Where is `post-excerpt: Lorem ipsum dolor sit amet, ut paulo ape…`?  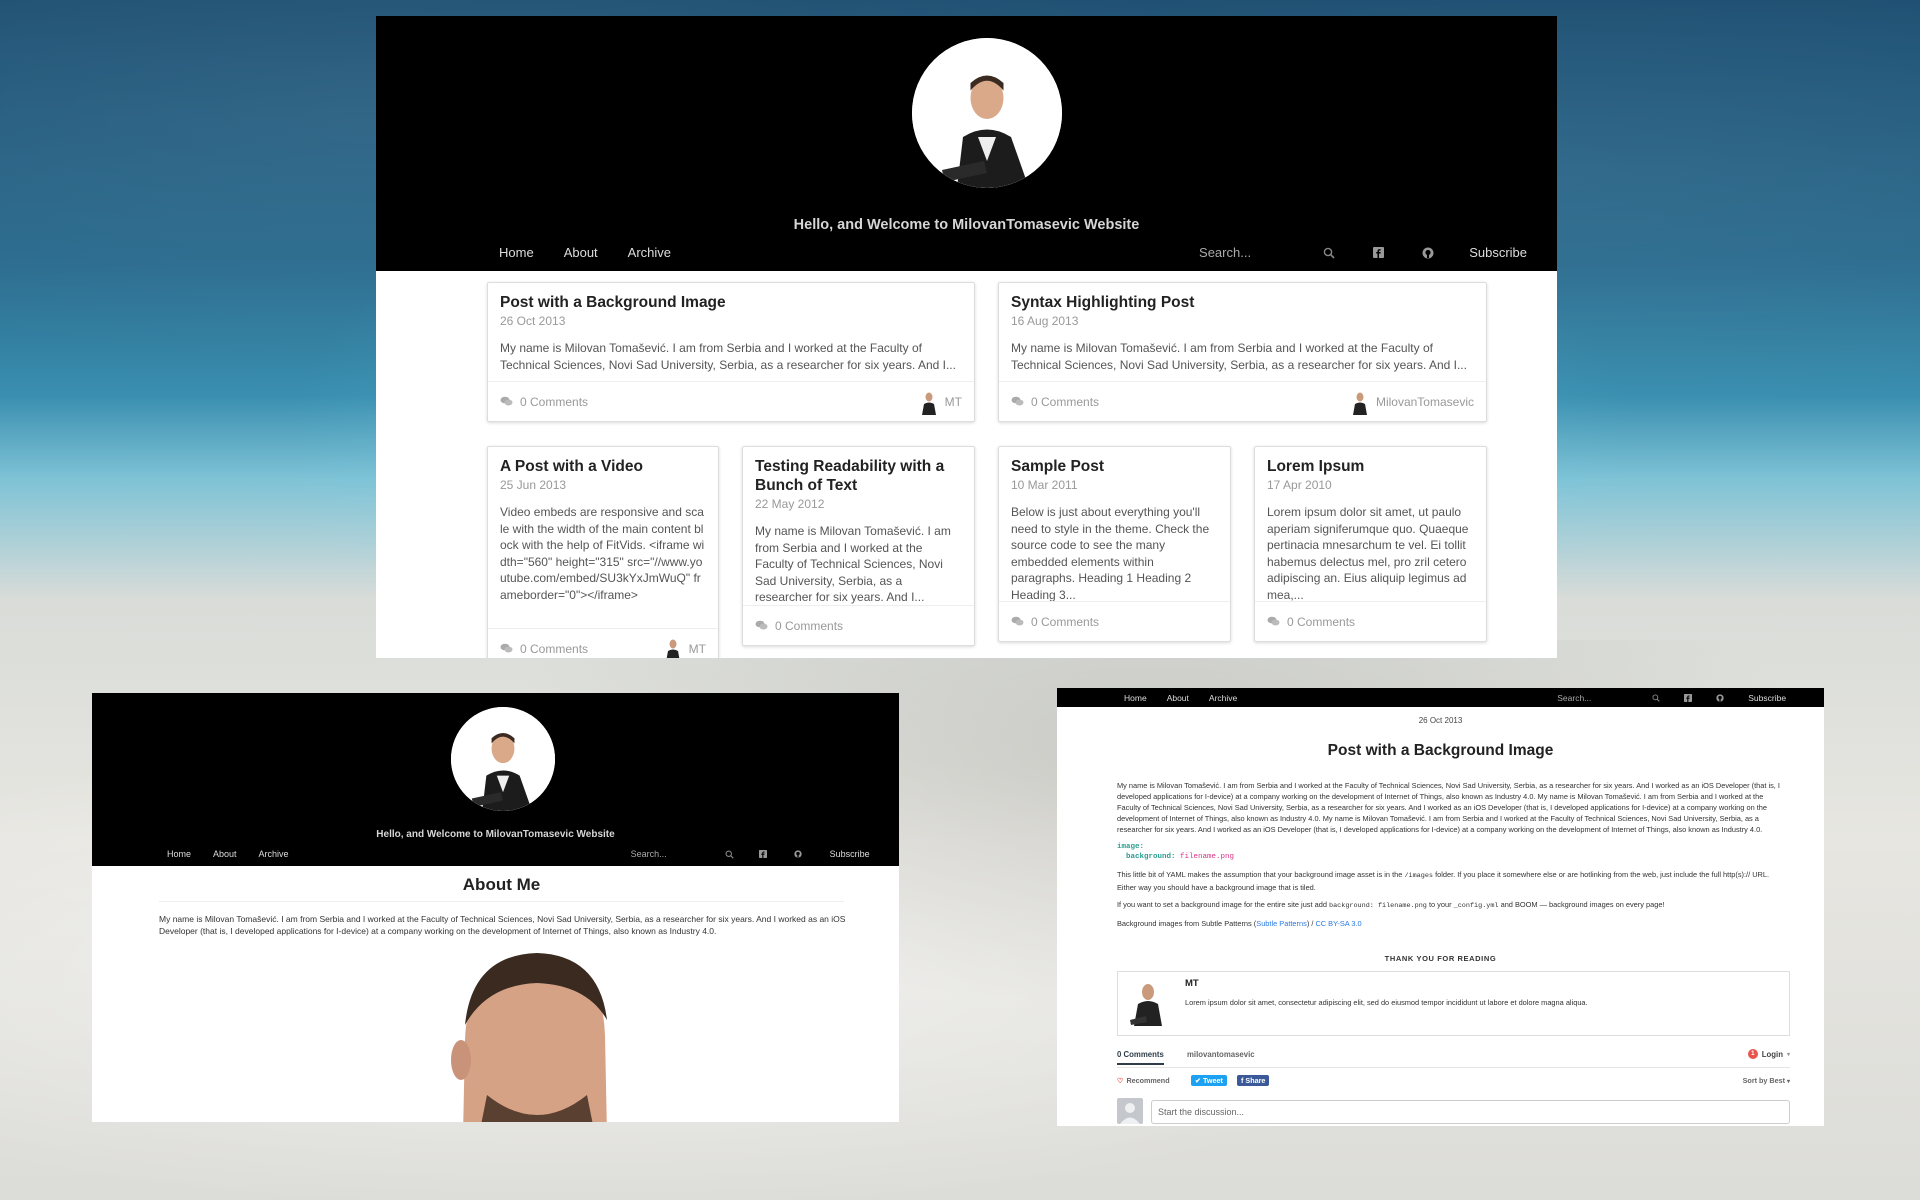
post-excerpt: Lorem ipsum dolor sit amet, ut paulo ape… is located at coordinates (1368, 553).